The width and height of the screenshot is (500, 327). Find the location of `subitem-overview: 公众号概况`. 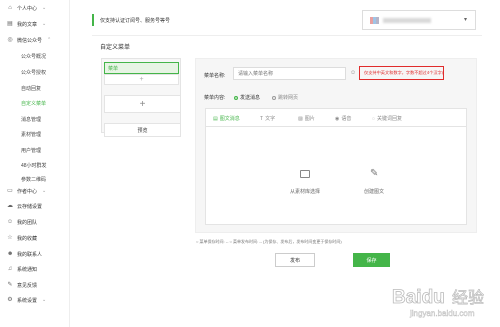

subitem-overview: 公众号概况 is located at coordinates (33, 56).